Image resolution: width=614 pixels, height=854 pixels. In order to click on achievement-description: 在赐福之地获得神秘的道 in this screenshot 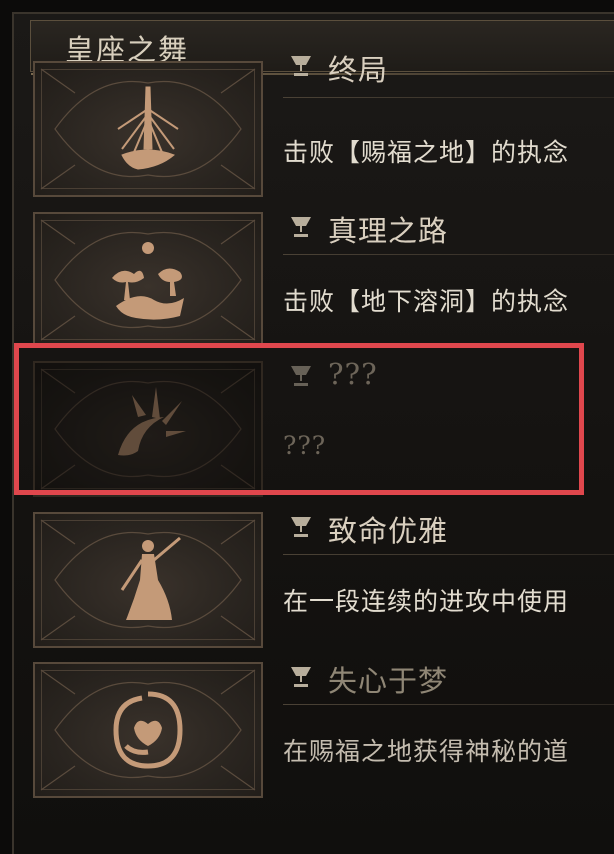, I will do `click(426, 751)`.